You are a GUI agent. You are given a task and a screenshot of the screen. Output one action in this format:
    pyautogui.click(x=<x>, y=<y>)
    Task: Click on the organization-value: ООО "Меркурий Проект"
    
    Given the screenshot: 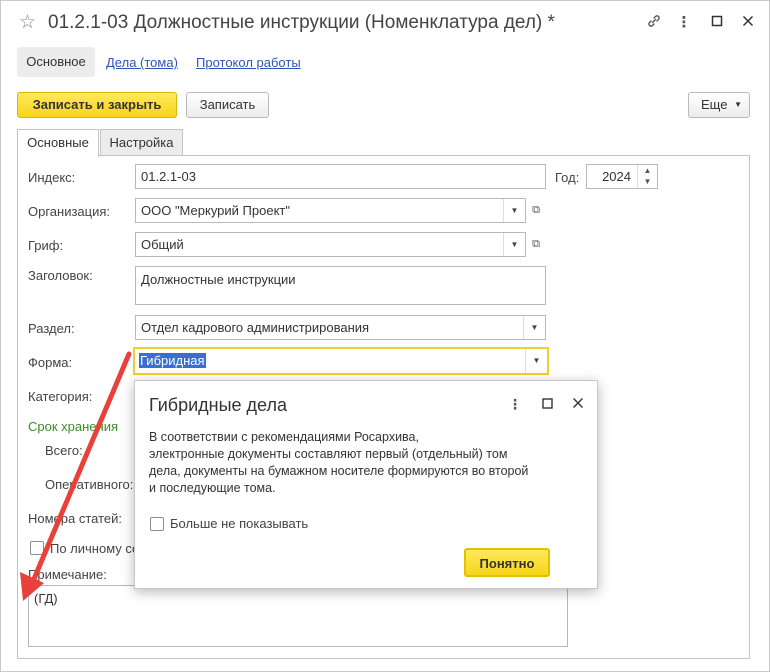 What is the action you would take?
    pyautogui.click(x=215, y=210)
    